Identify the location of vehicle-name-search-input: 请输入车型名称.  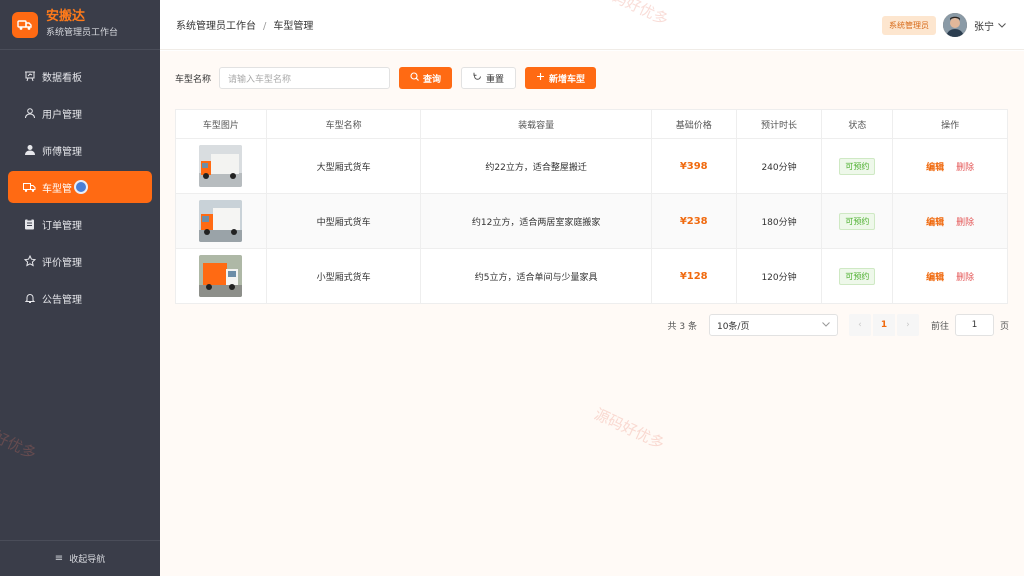
(305, 78).